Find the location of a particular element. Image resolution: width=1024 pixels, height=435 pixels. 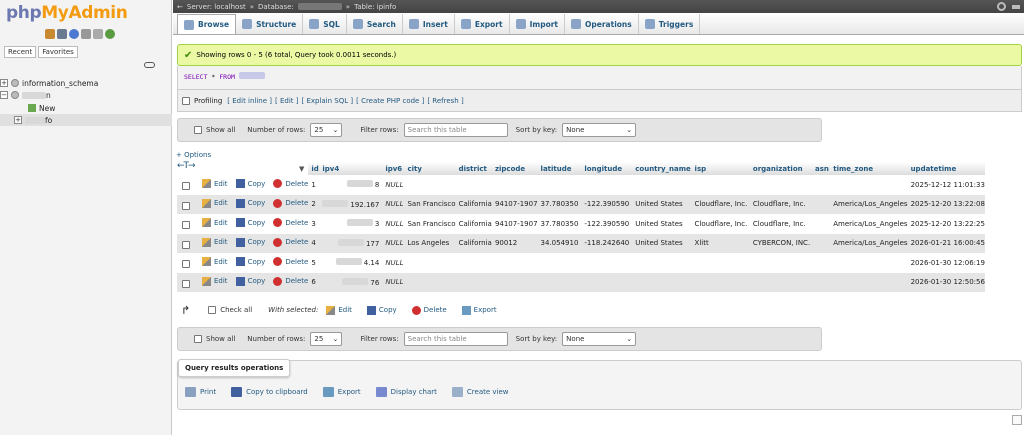

cell-city: San Francisco is located at coordinates (430, 224).